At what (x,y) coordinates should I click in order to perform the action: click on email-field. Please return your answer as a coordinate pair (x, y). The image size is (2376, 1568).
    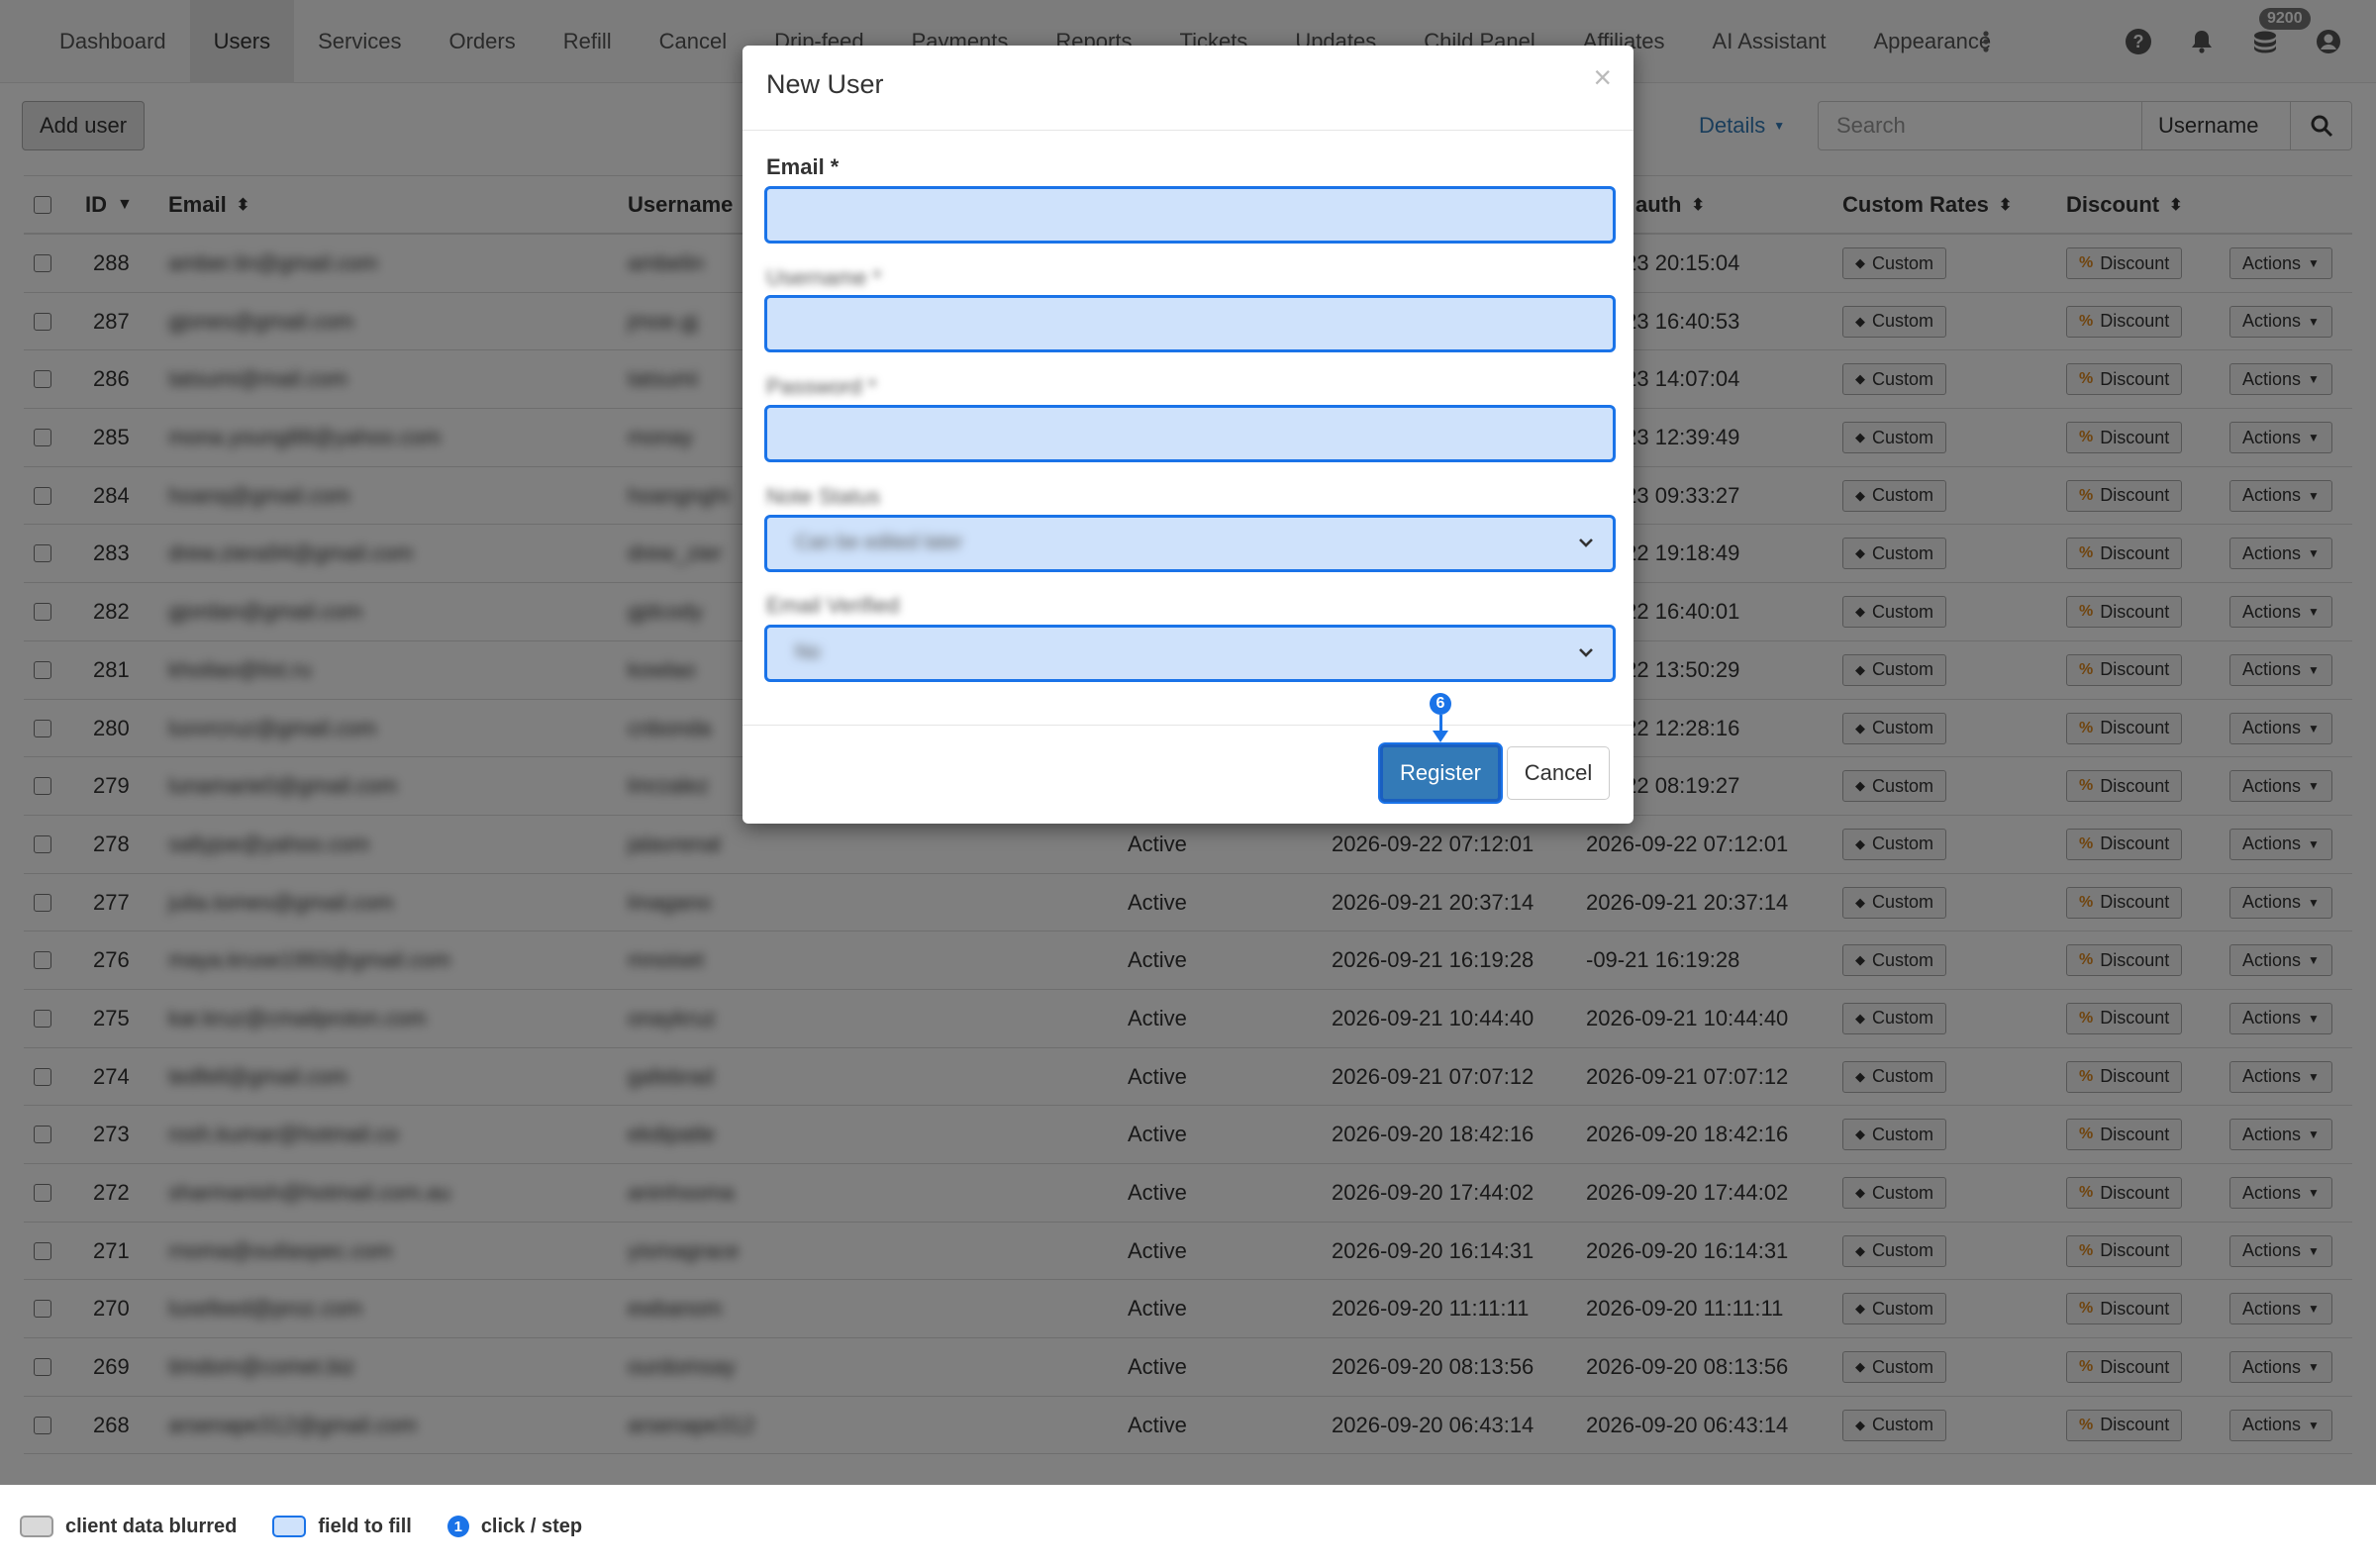
    Looking at the image, I should click on (1190, 215).